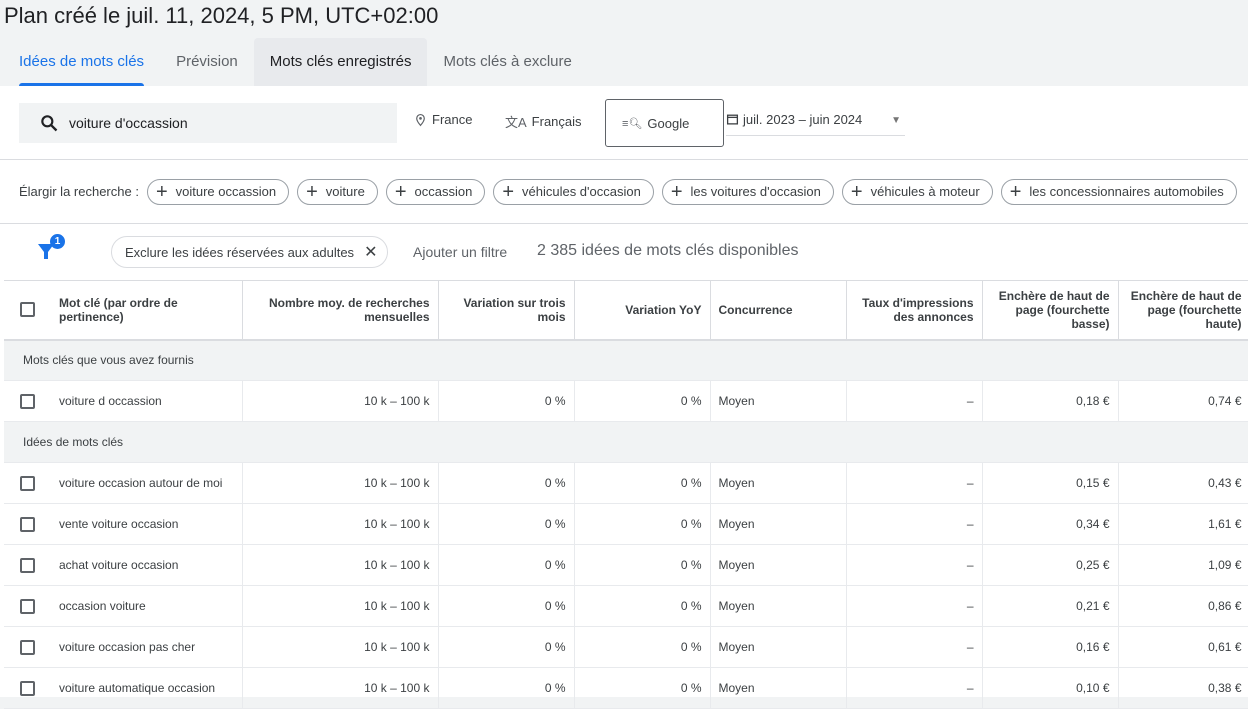  Describe the element at coordinates (747, 191) in the screenshot. I see `broaden-chip: + les voitures d'occasion` at that location.